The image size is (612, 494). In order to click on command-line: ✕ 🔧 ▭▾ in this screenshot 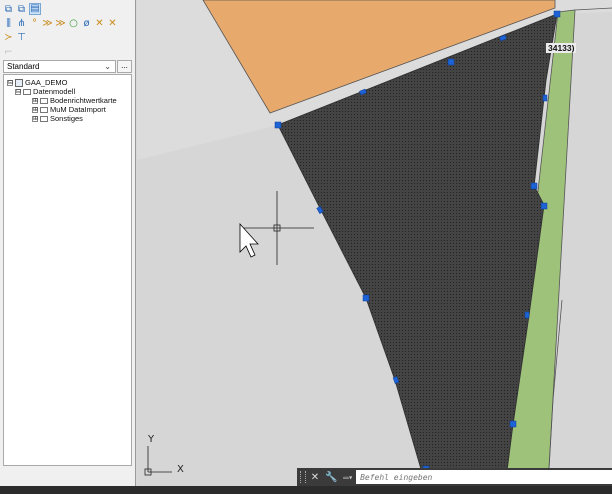, I will do `click(454, 477)`.